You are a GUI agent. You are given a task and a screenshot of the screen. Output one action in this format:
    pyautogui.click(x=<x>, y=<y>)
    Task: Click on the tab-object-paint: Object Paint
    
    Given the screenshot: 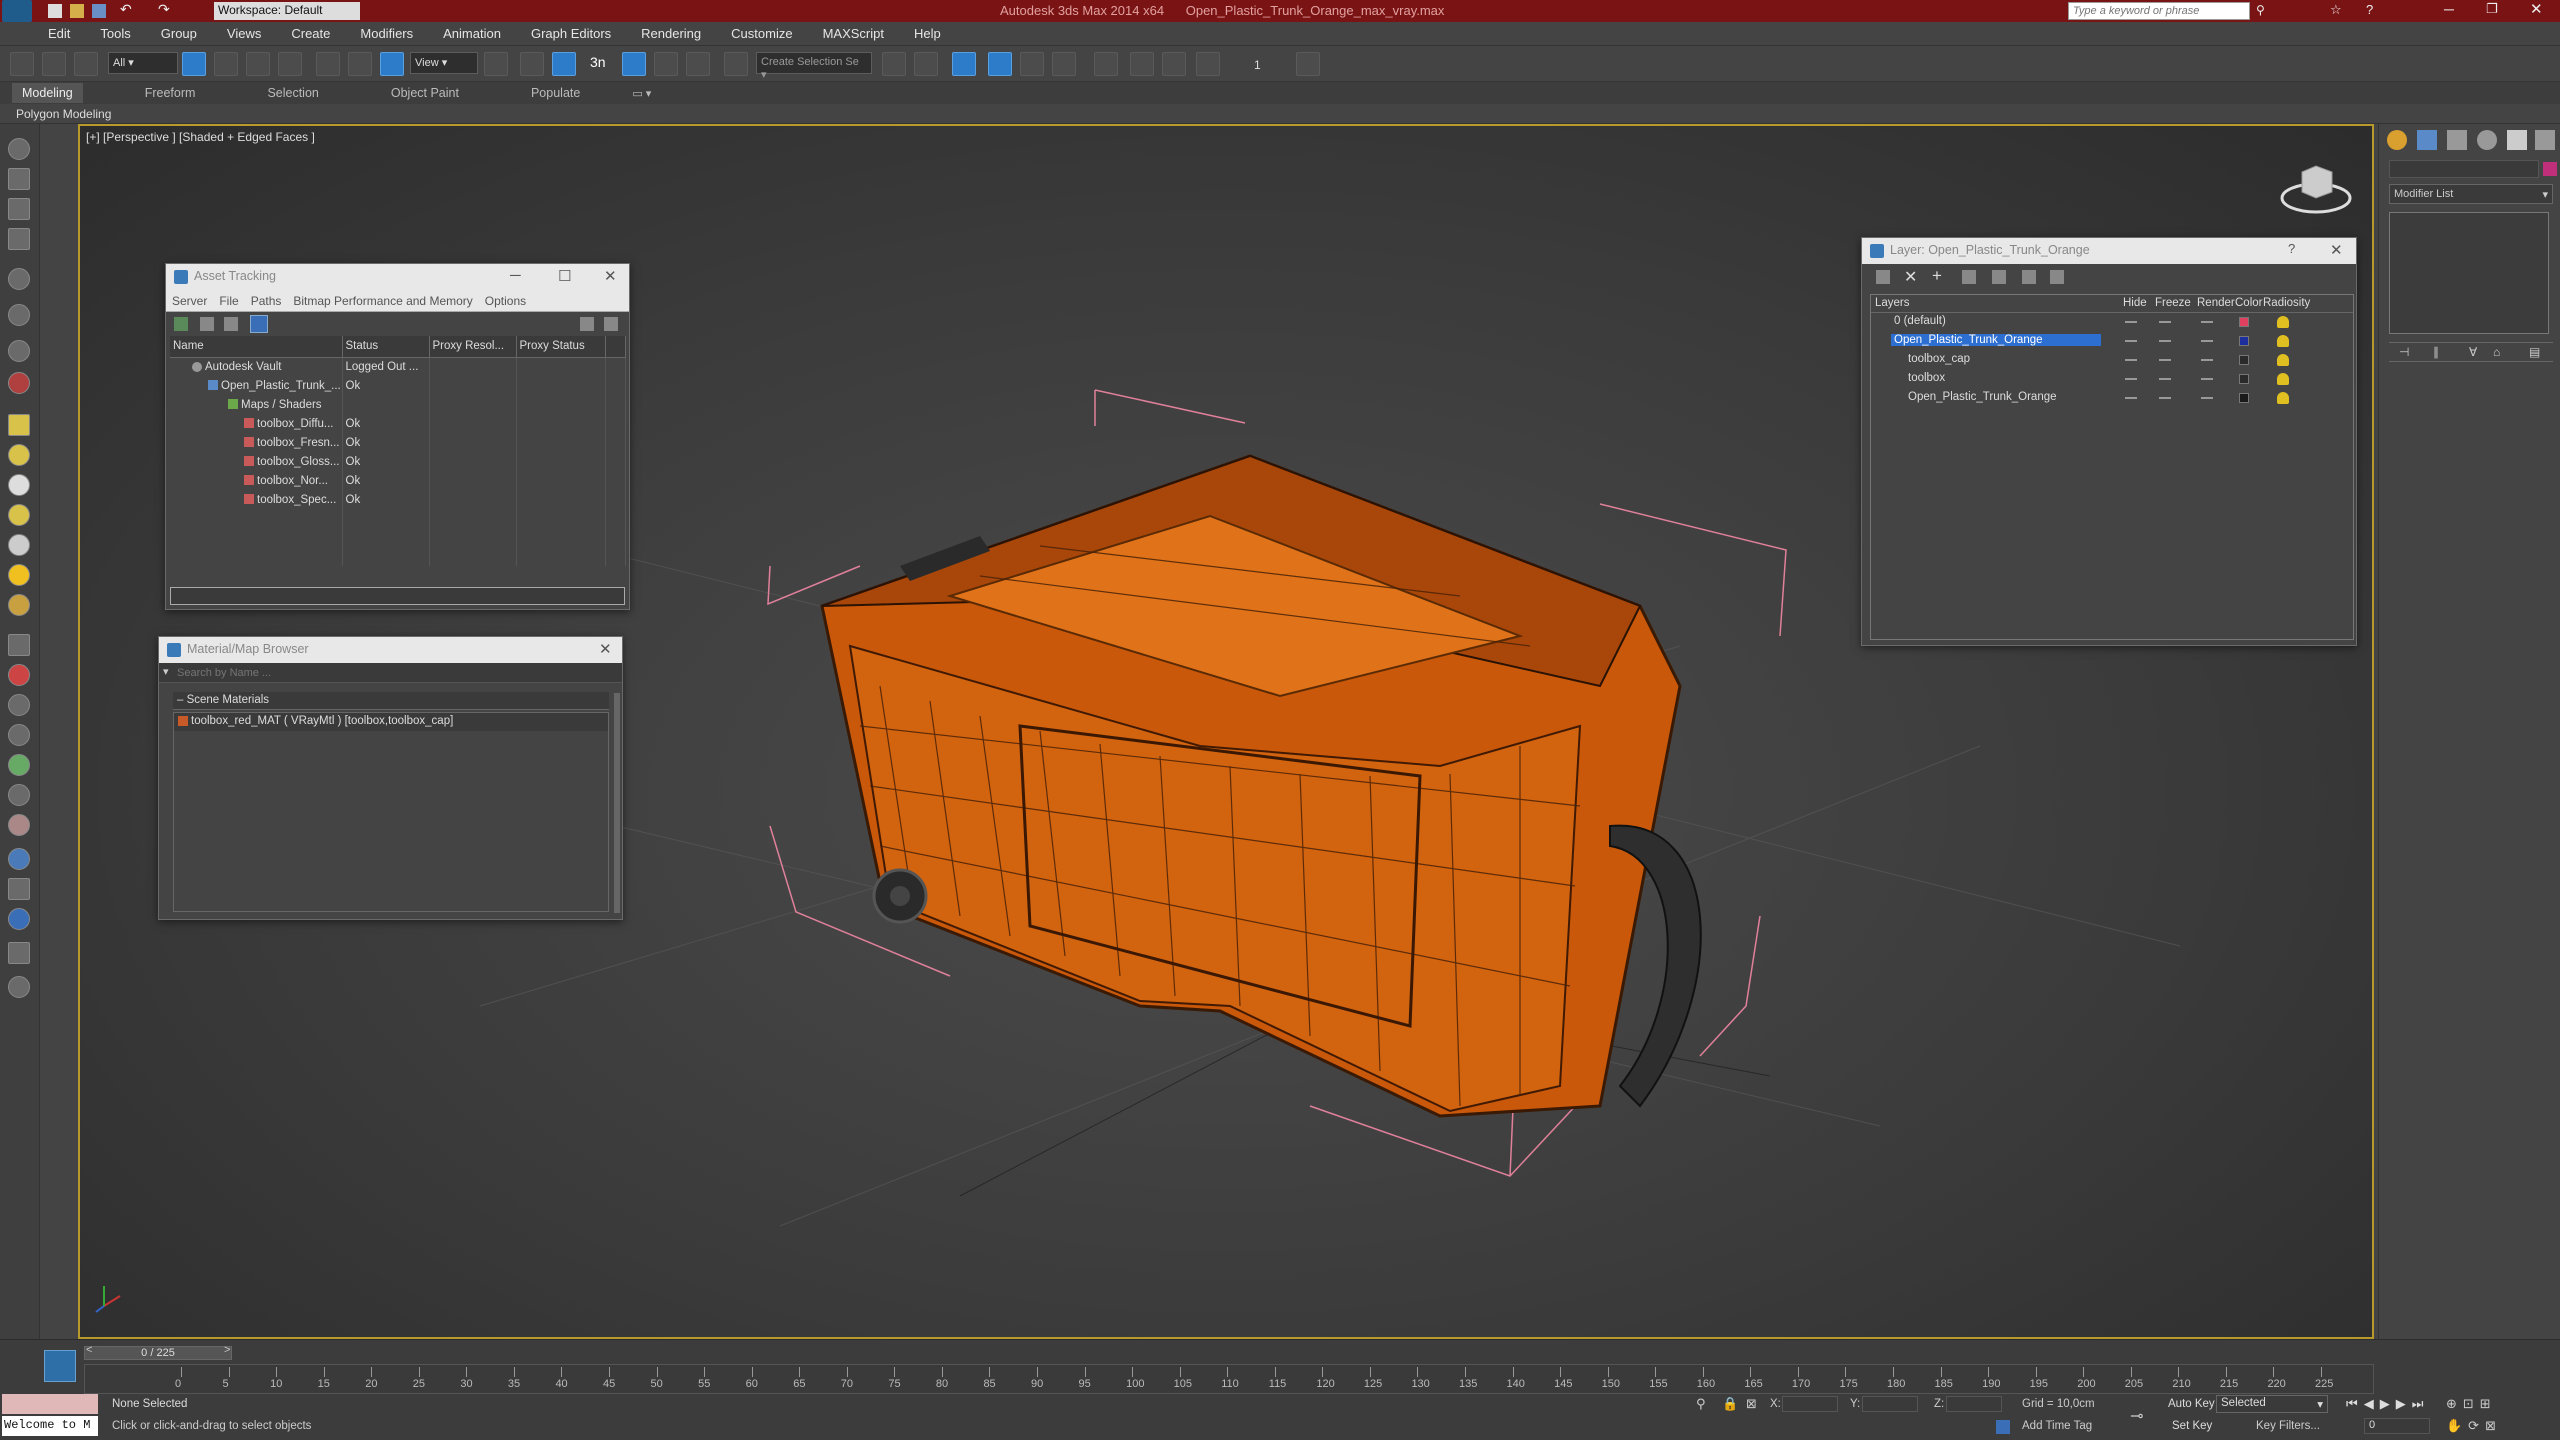 What is the action you would take?
    pyautogui.click(x=425, y=93)
    